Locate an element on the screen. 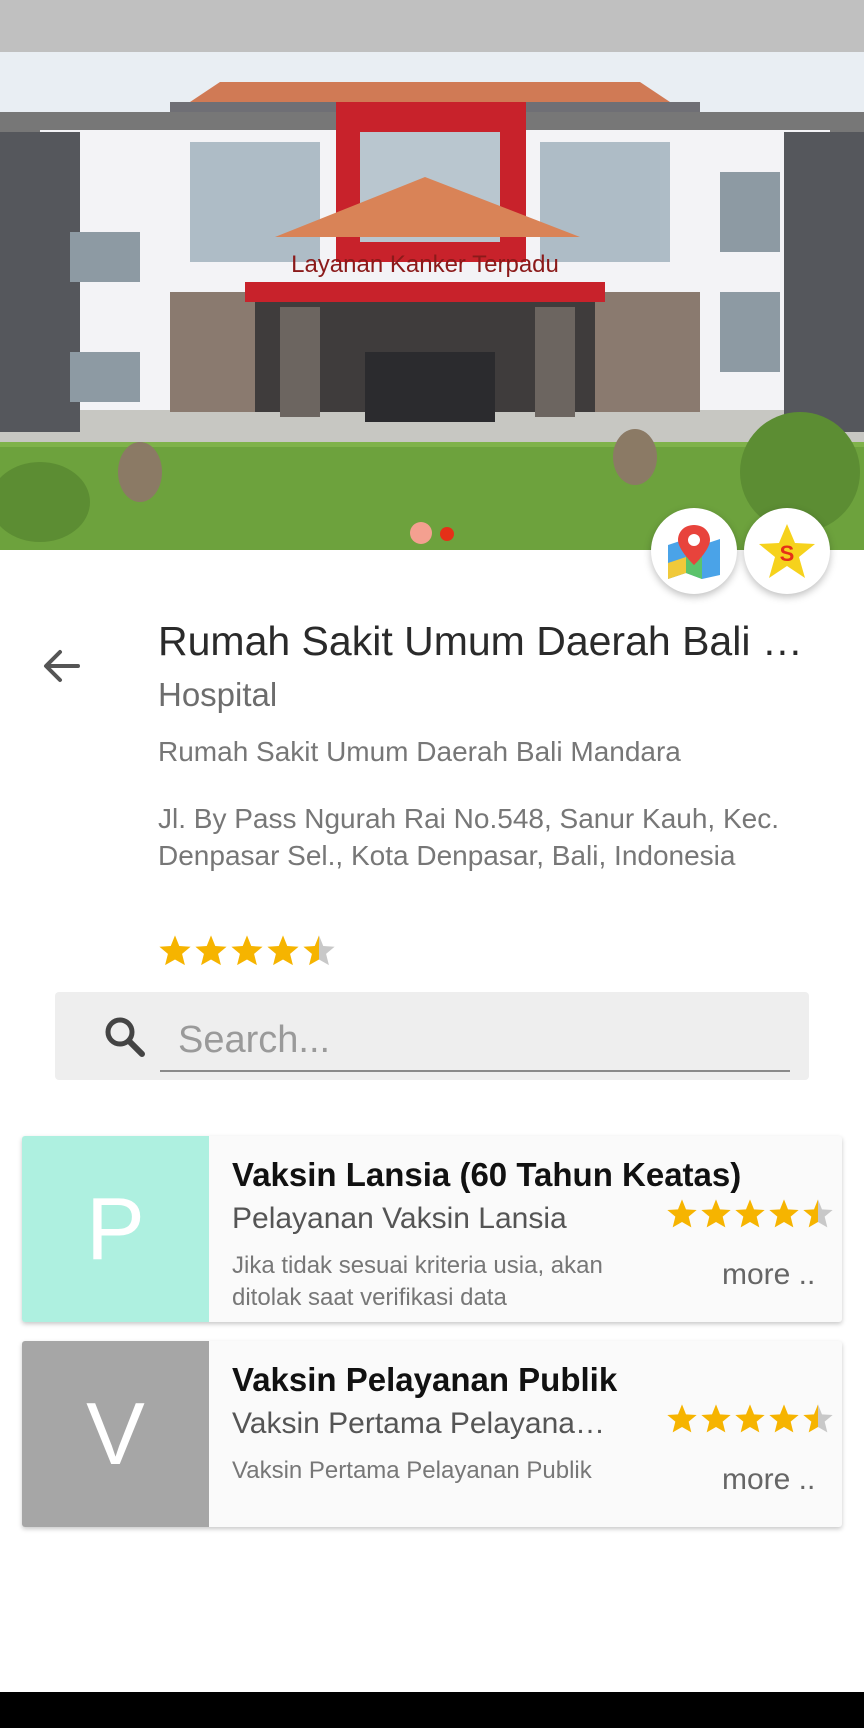 Image resolution: width=864 pixels, height=1728 pixels. service-avatar-2: V is located at coordinates (115, 1434).